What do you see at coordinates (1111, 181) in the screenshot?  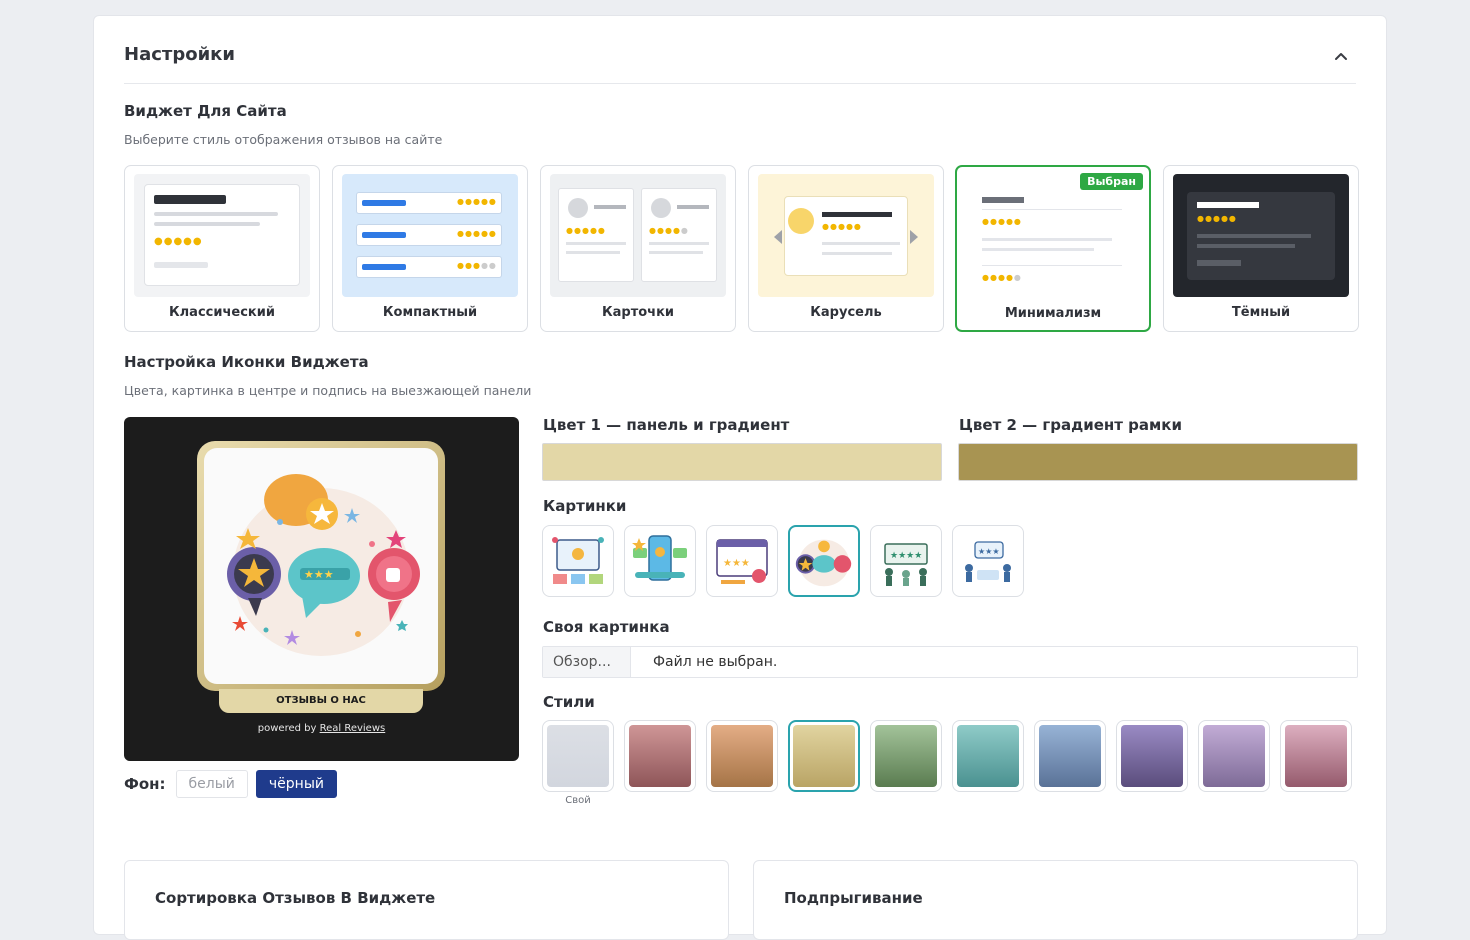 I see `selected-badge: Выбран` at bounding box center [1111, 181].